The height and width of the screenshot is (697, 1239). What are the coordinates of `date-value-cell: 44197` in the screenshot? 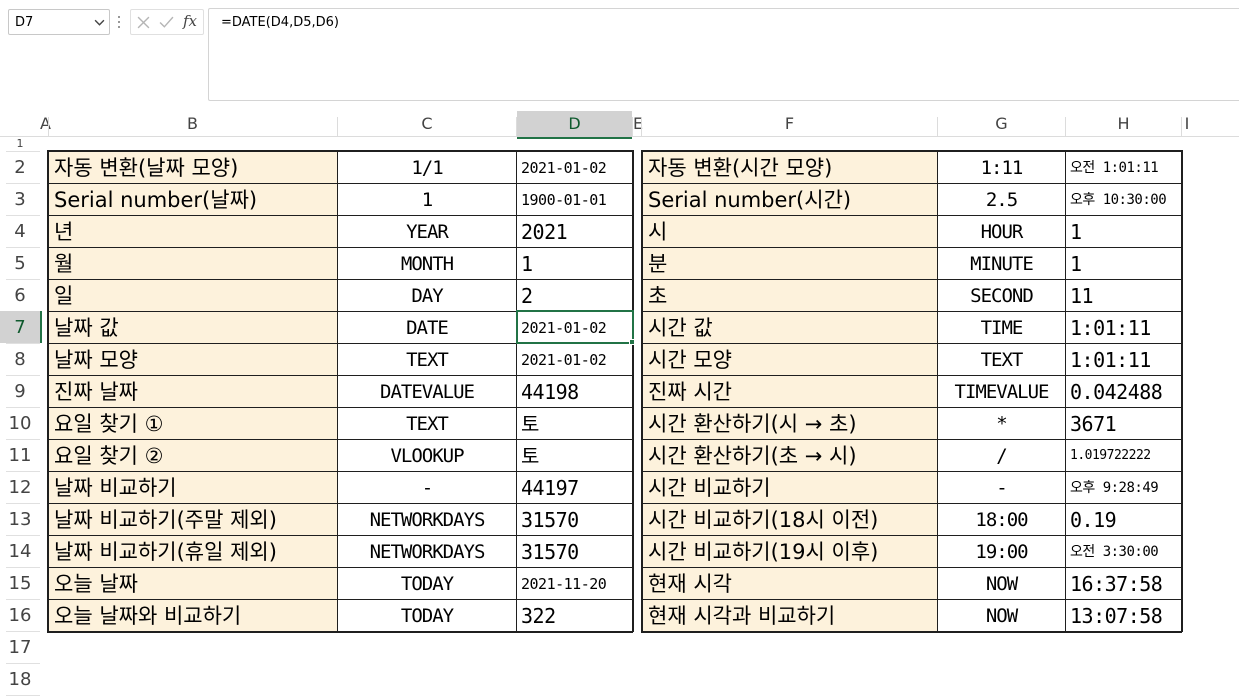 It's located at (574, 487).